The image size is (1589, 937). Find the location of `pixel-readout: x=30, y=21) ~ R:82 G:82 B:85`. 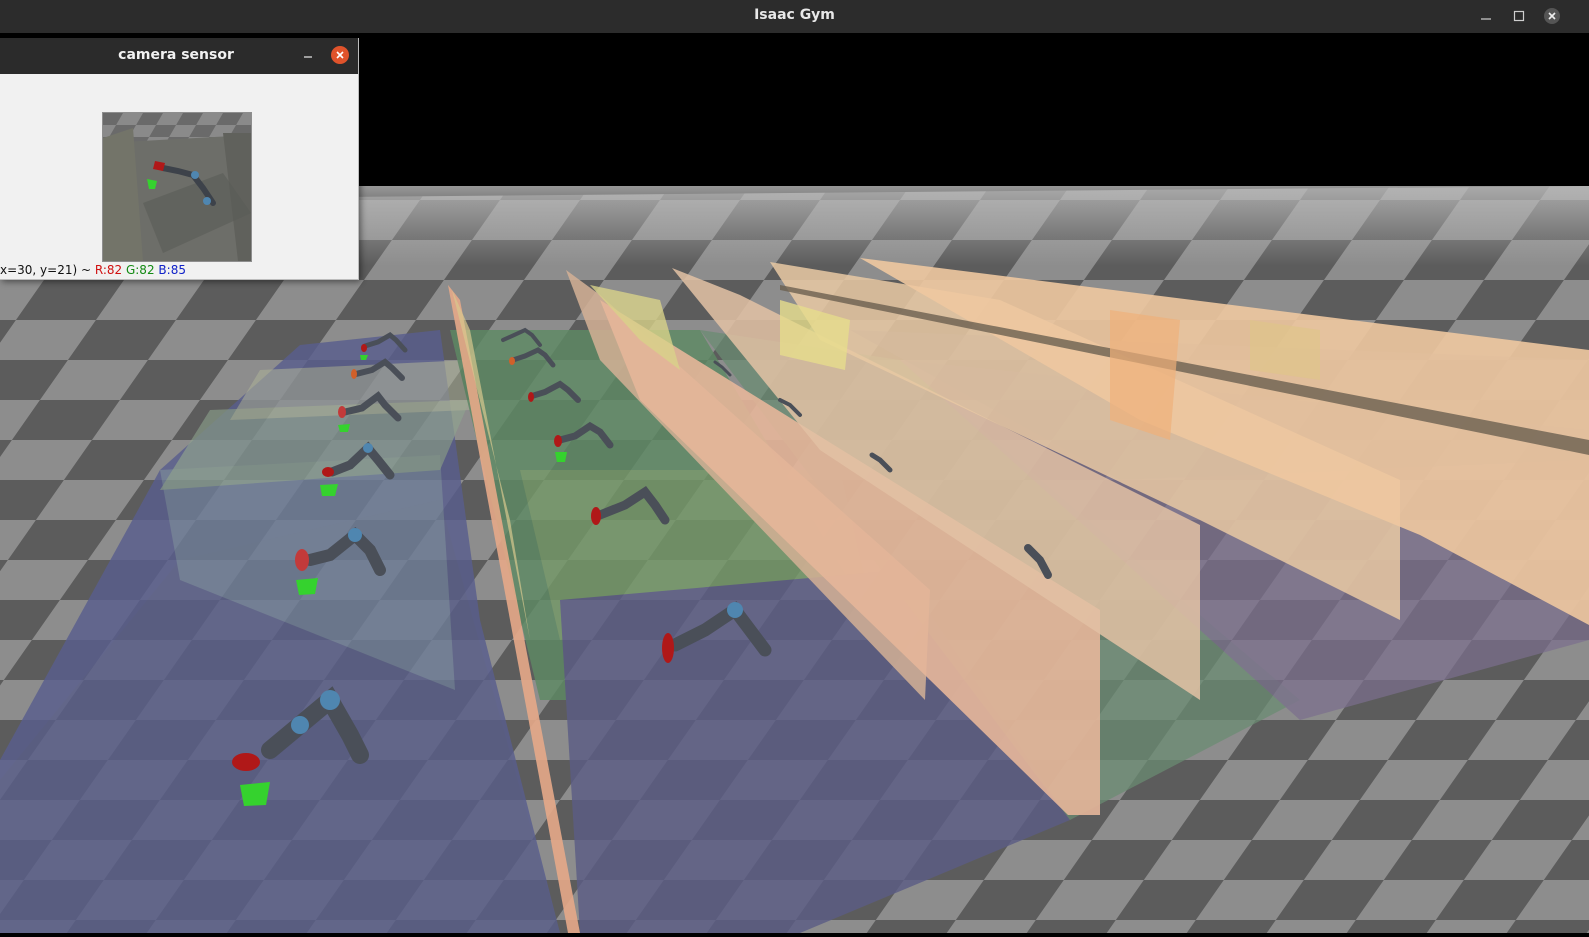

pixel-readout: x=30, y=21) ~ R:82 G:82 B:85 is located at coordinates (179, 270).